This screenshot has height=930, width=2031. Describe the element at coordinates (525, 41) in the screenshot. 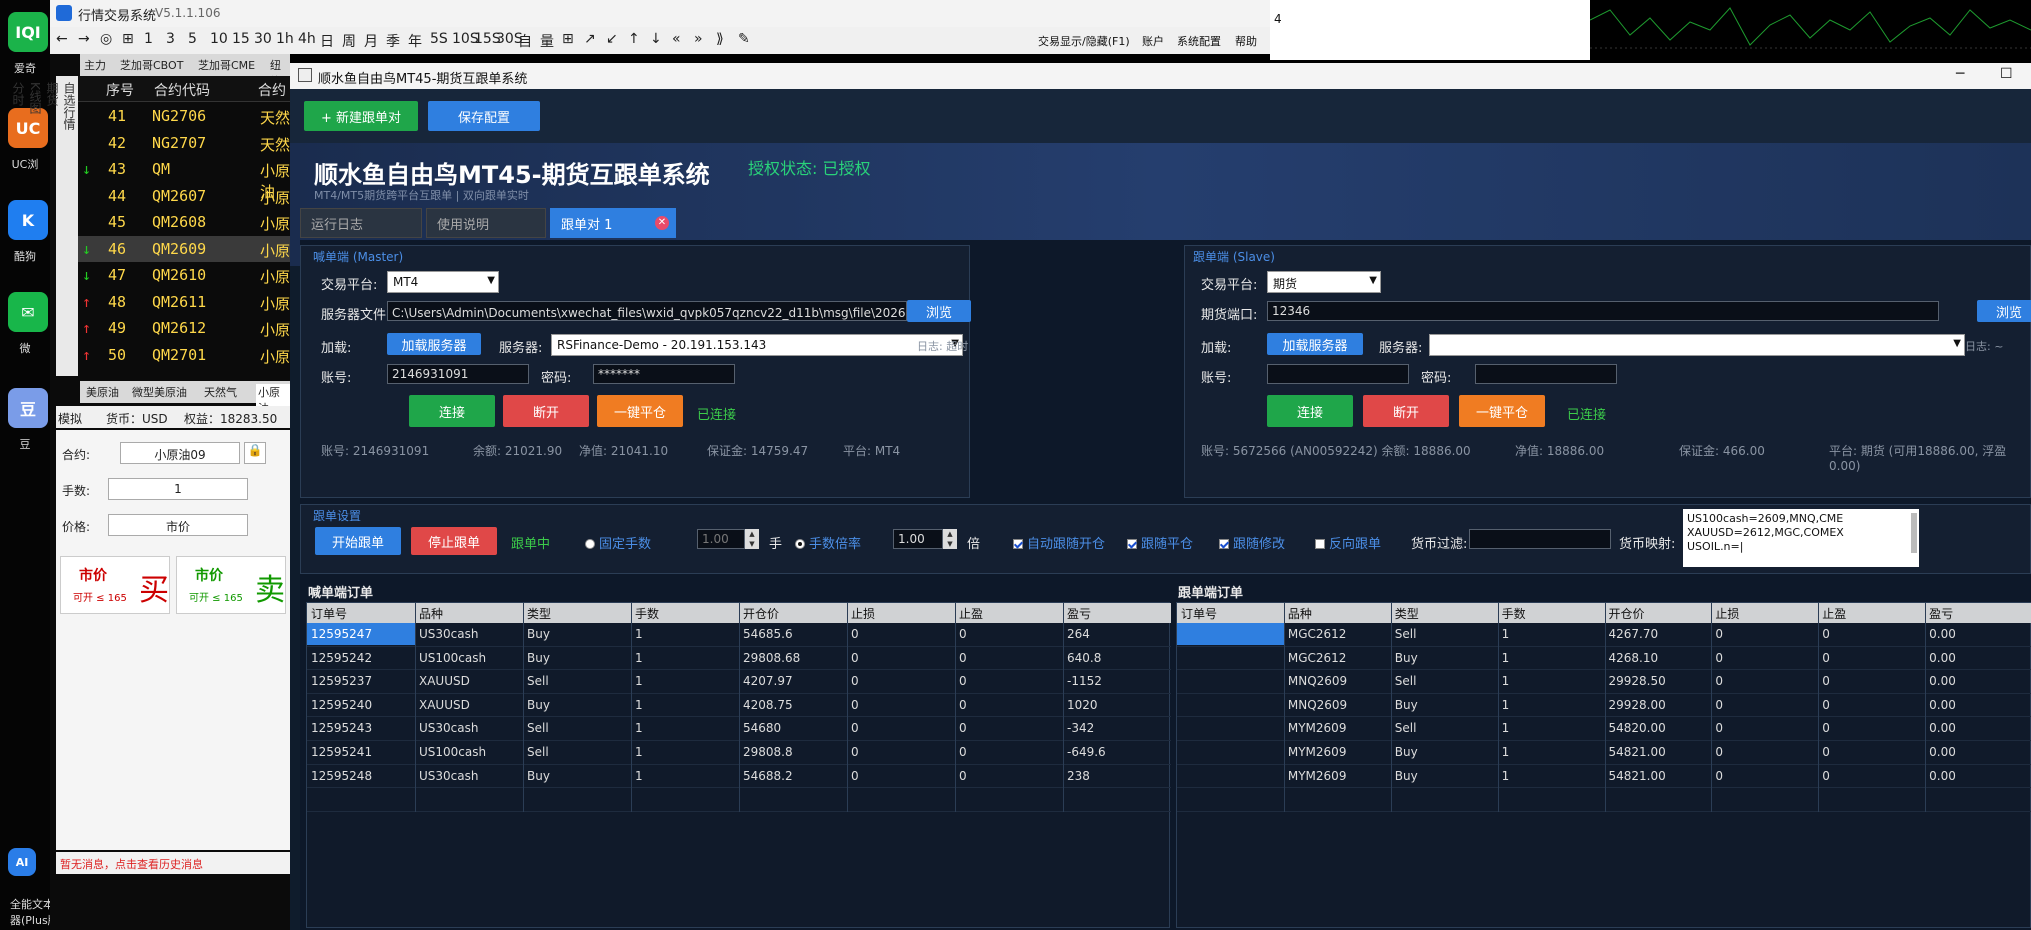

I see `toolbar-button: 自` at that location.